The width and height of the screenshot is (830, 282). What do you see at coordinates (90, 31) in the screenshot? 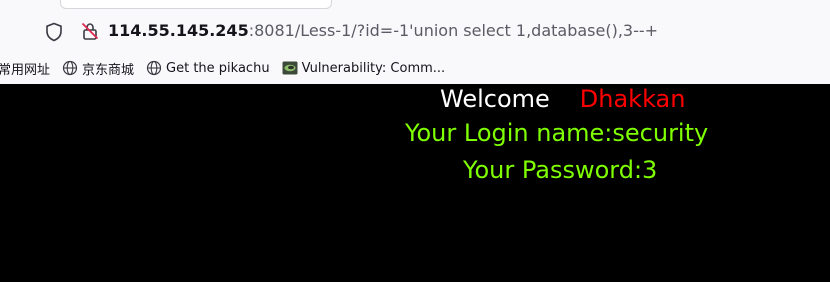
I see `insecure-lock-icon` at bounding box center [90, 31].